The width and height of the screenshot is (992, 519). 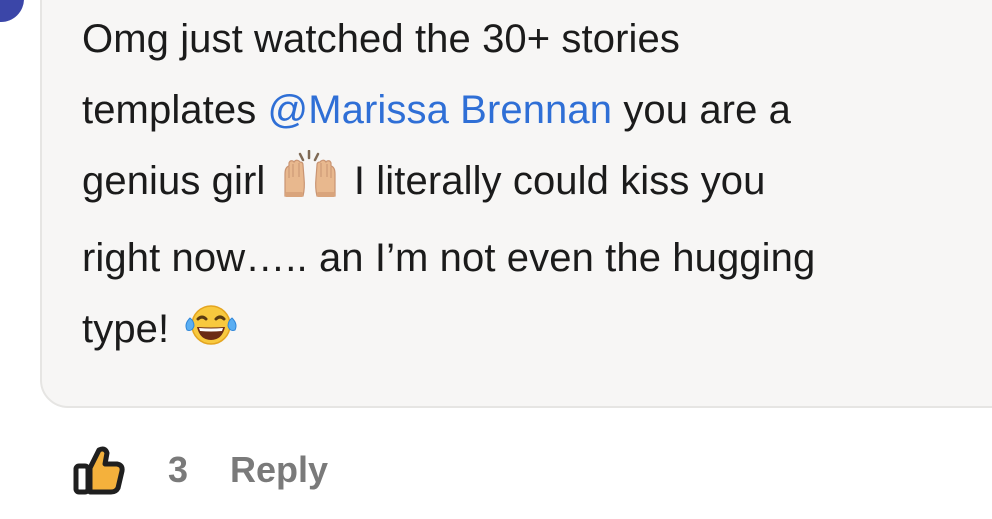 I want to click on comment-line-3-end: I literally could kiss you, so click(x=554, y=181).